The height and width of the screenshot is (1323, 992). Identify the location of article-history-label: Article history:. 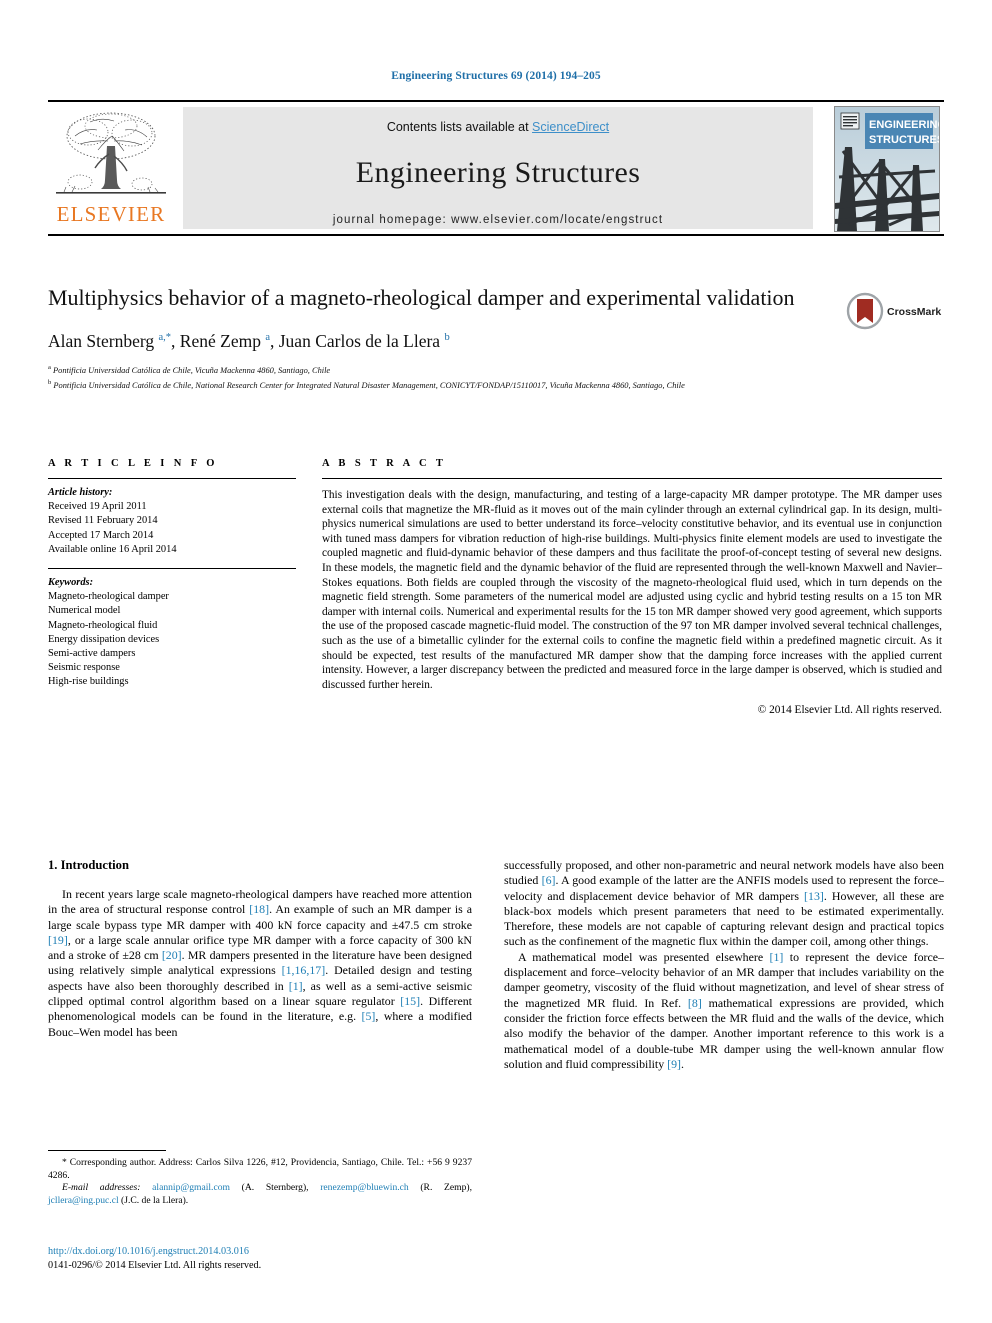
(80, 492).